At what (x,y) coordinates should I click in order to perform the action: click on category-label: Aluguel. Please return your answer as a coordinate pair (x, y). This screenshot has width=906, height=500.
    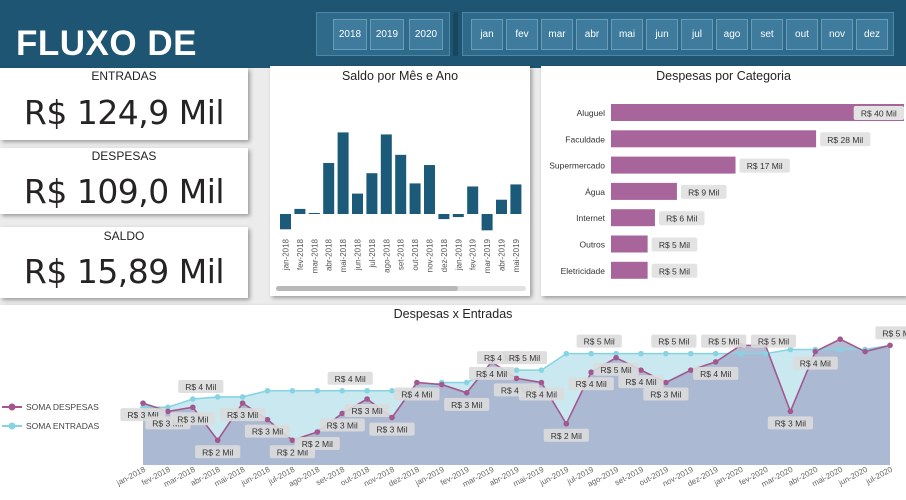
    Looking at the image, I should click on (591, 113).